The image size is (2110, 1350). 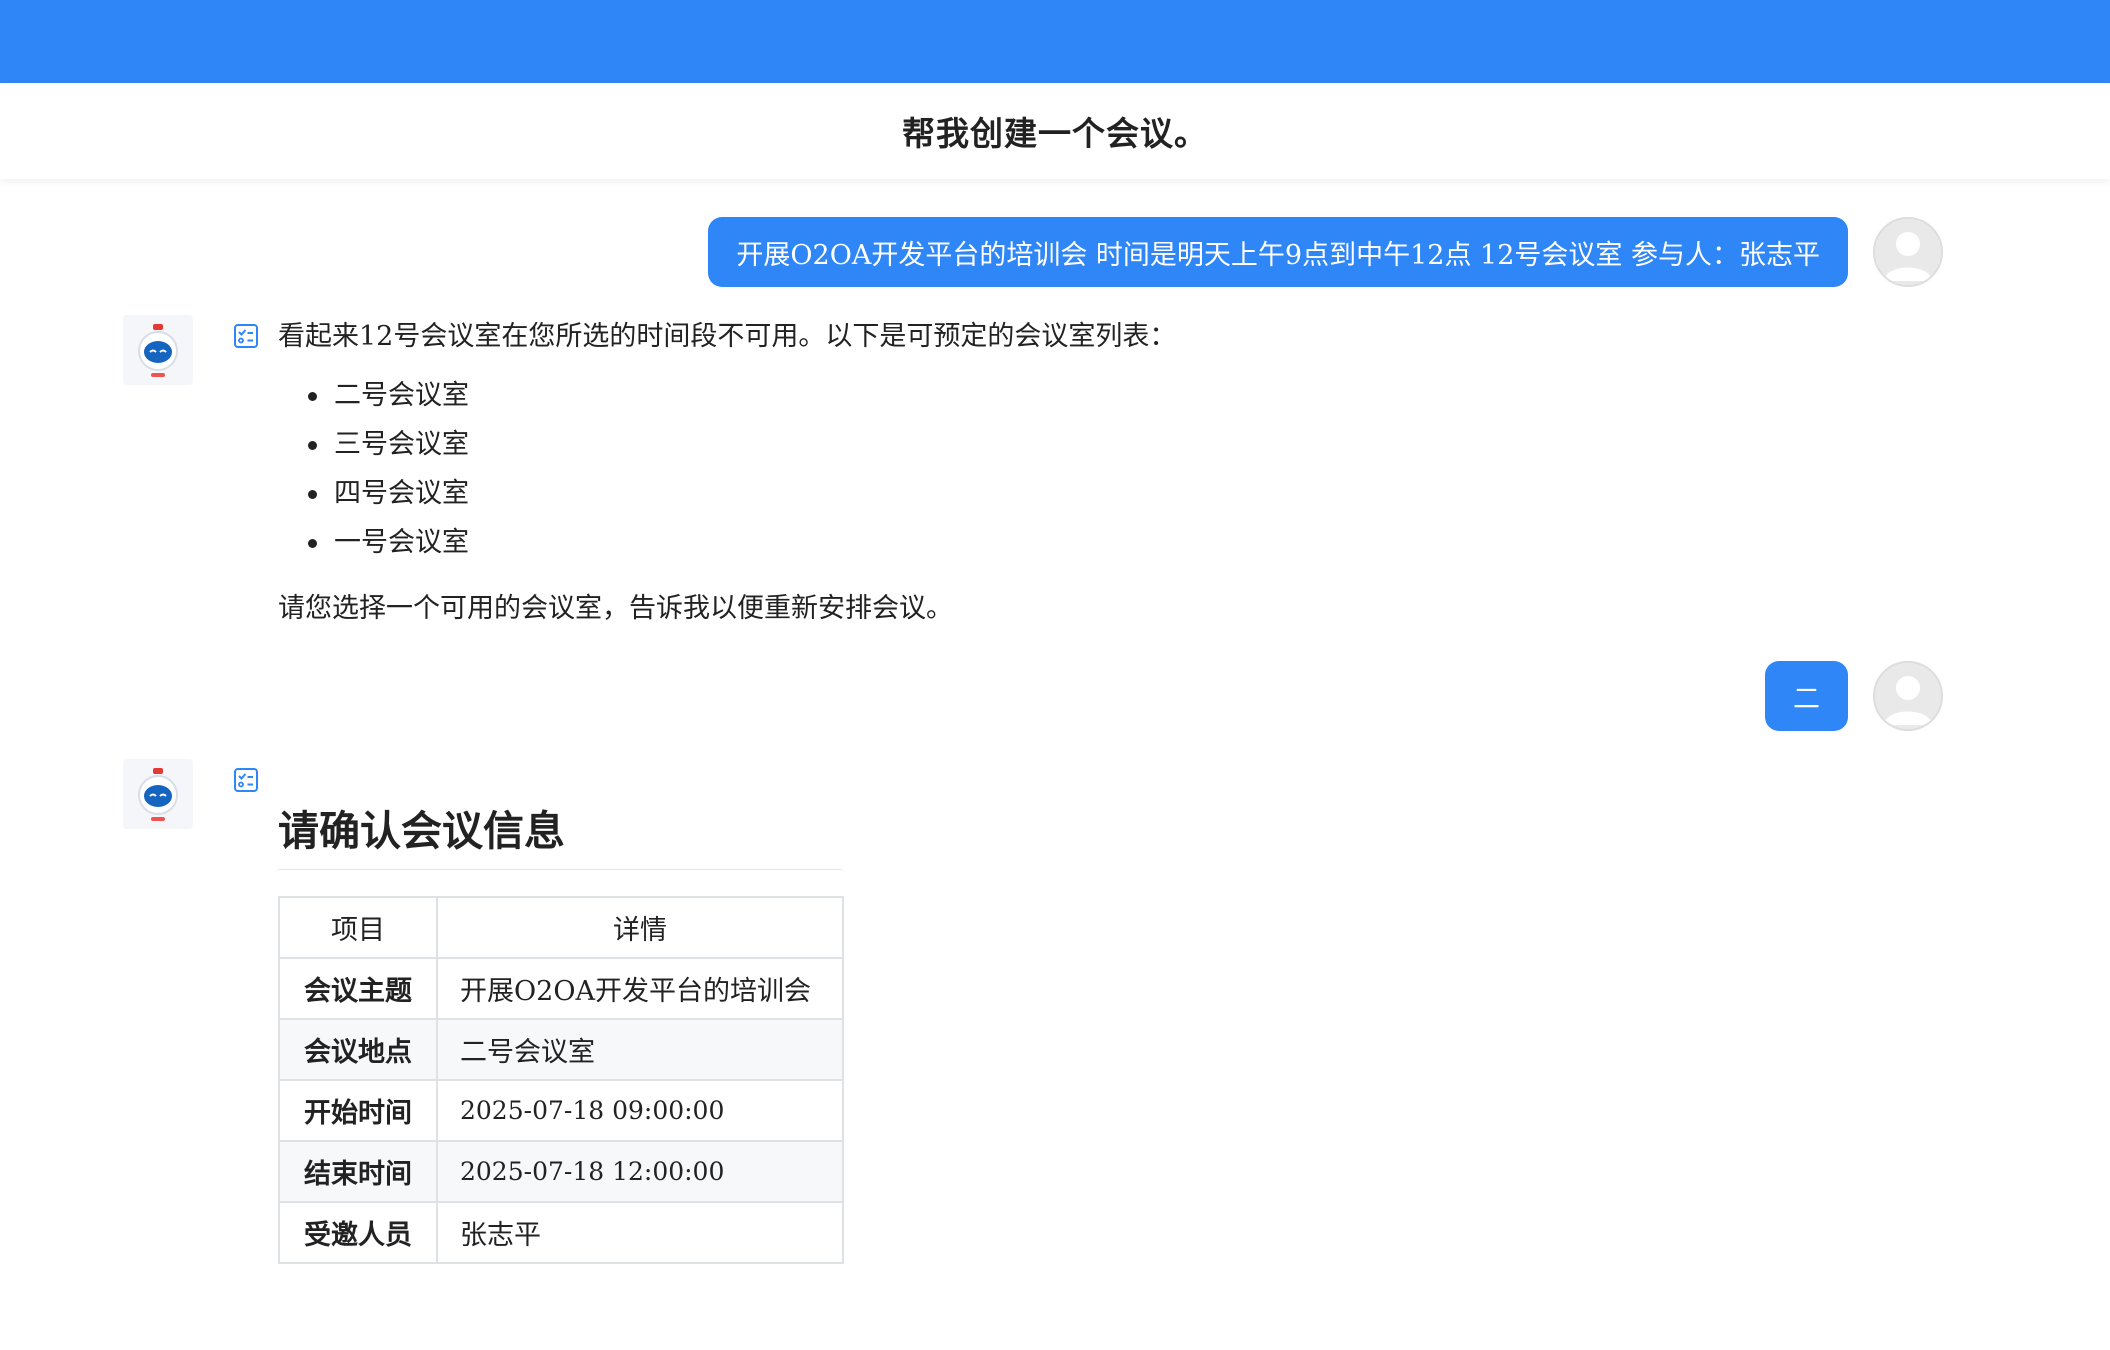 I want to click on bot-message-intro: 看起来12号会议室在您所选的时间段不可用。以下是可预定的会议室列表：, so click(x=727, y=336).